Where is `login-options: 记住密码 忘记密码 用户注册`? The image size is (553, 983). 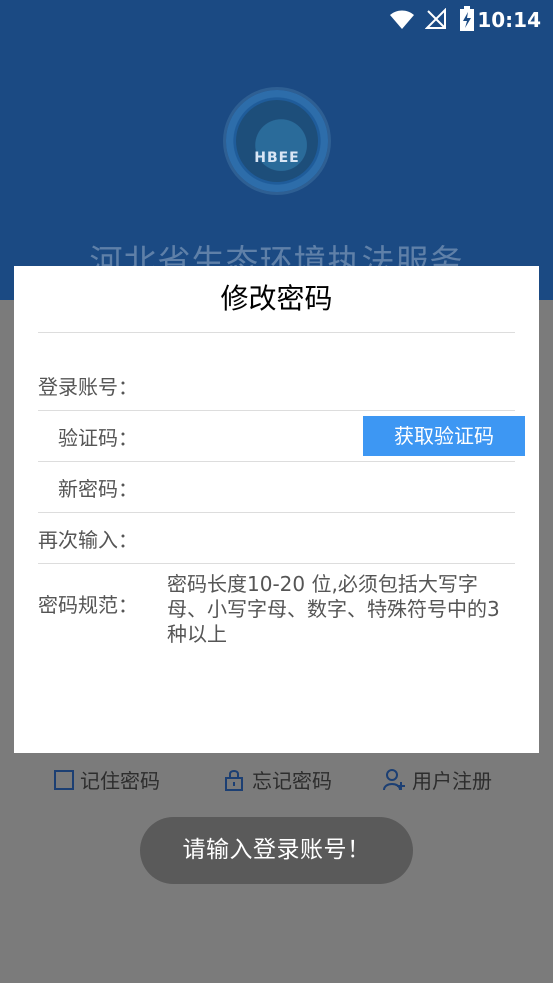
login-options: 记住密码 忘记密码 用户注册 is located at coordinates (276, 780).